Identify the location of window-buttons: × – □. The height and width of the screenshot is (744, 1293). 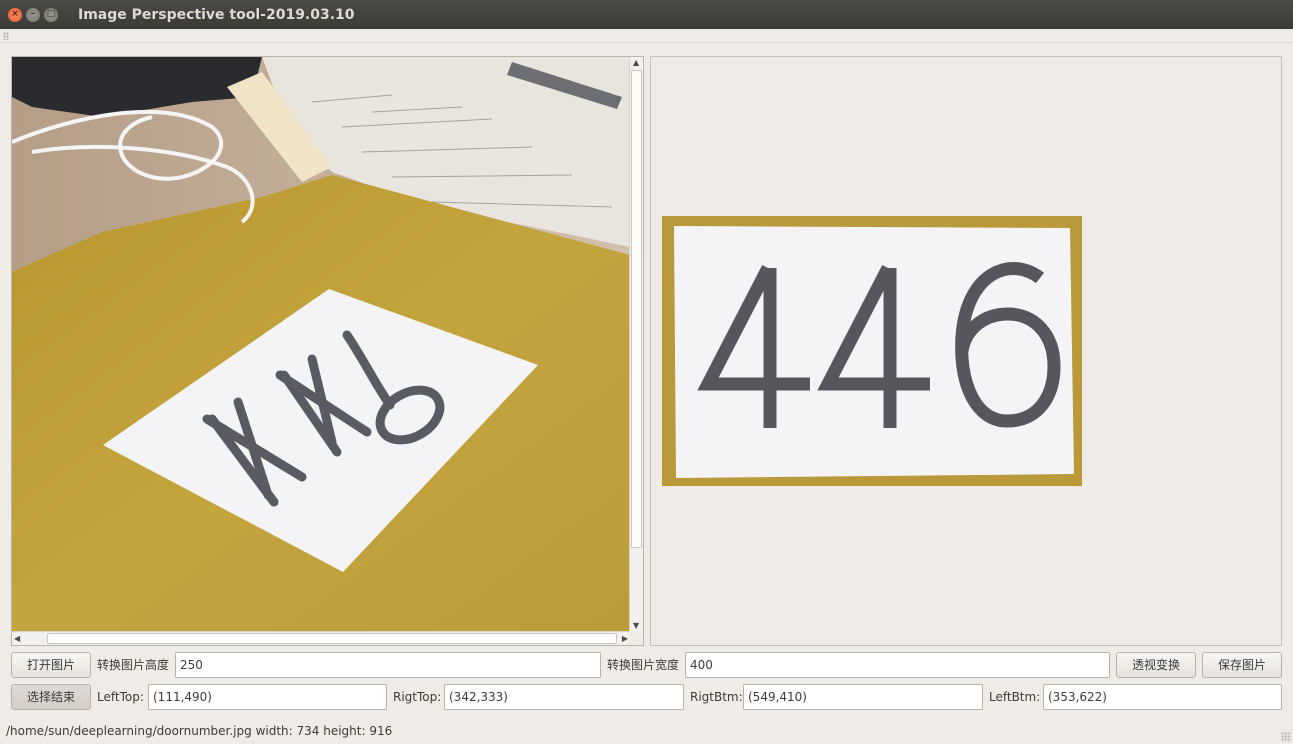
(33, 14).